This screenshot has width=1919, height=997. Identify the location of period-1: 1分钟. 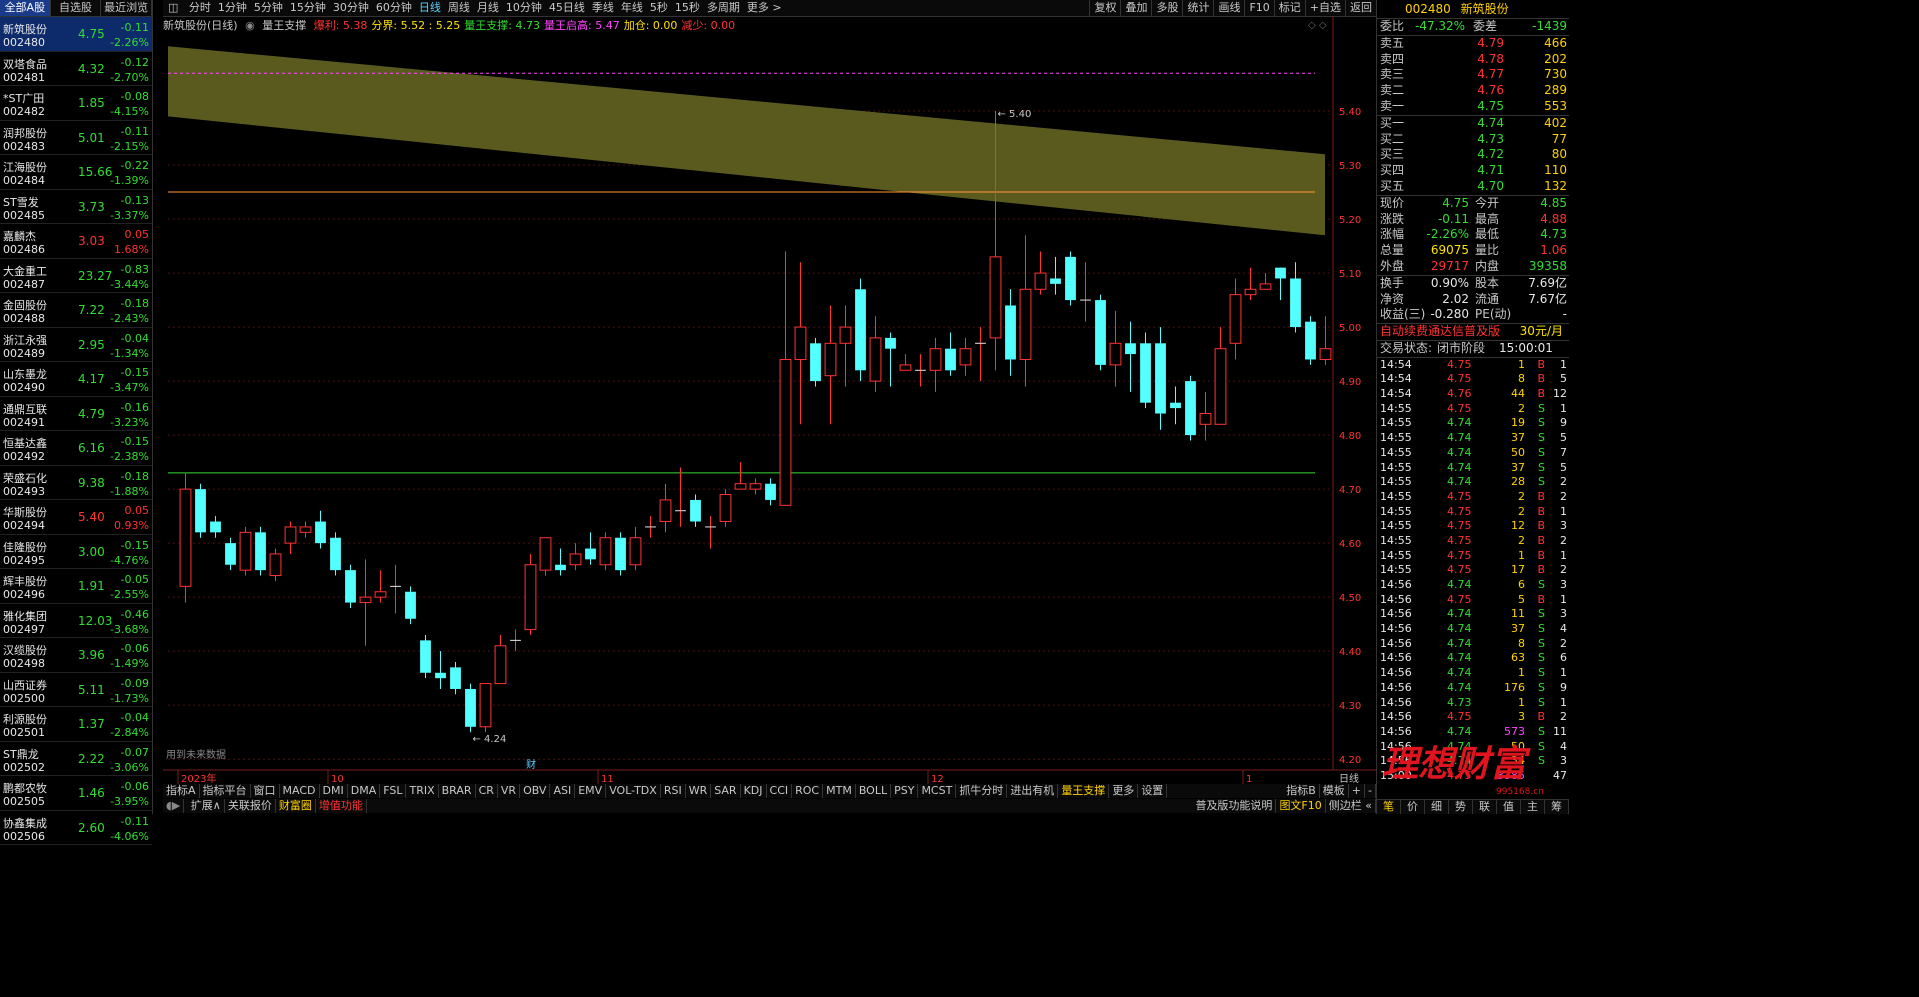
(232, 8).